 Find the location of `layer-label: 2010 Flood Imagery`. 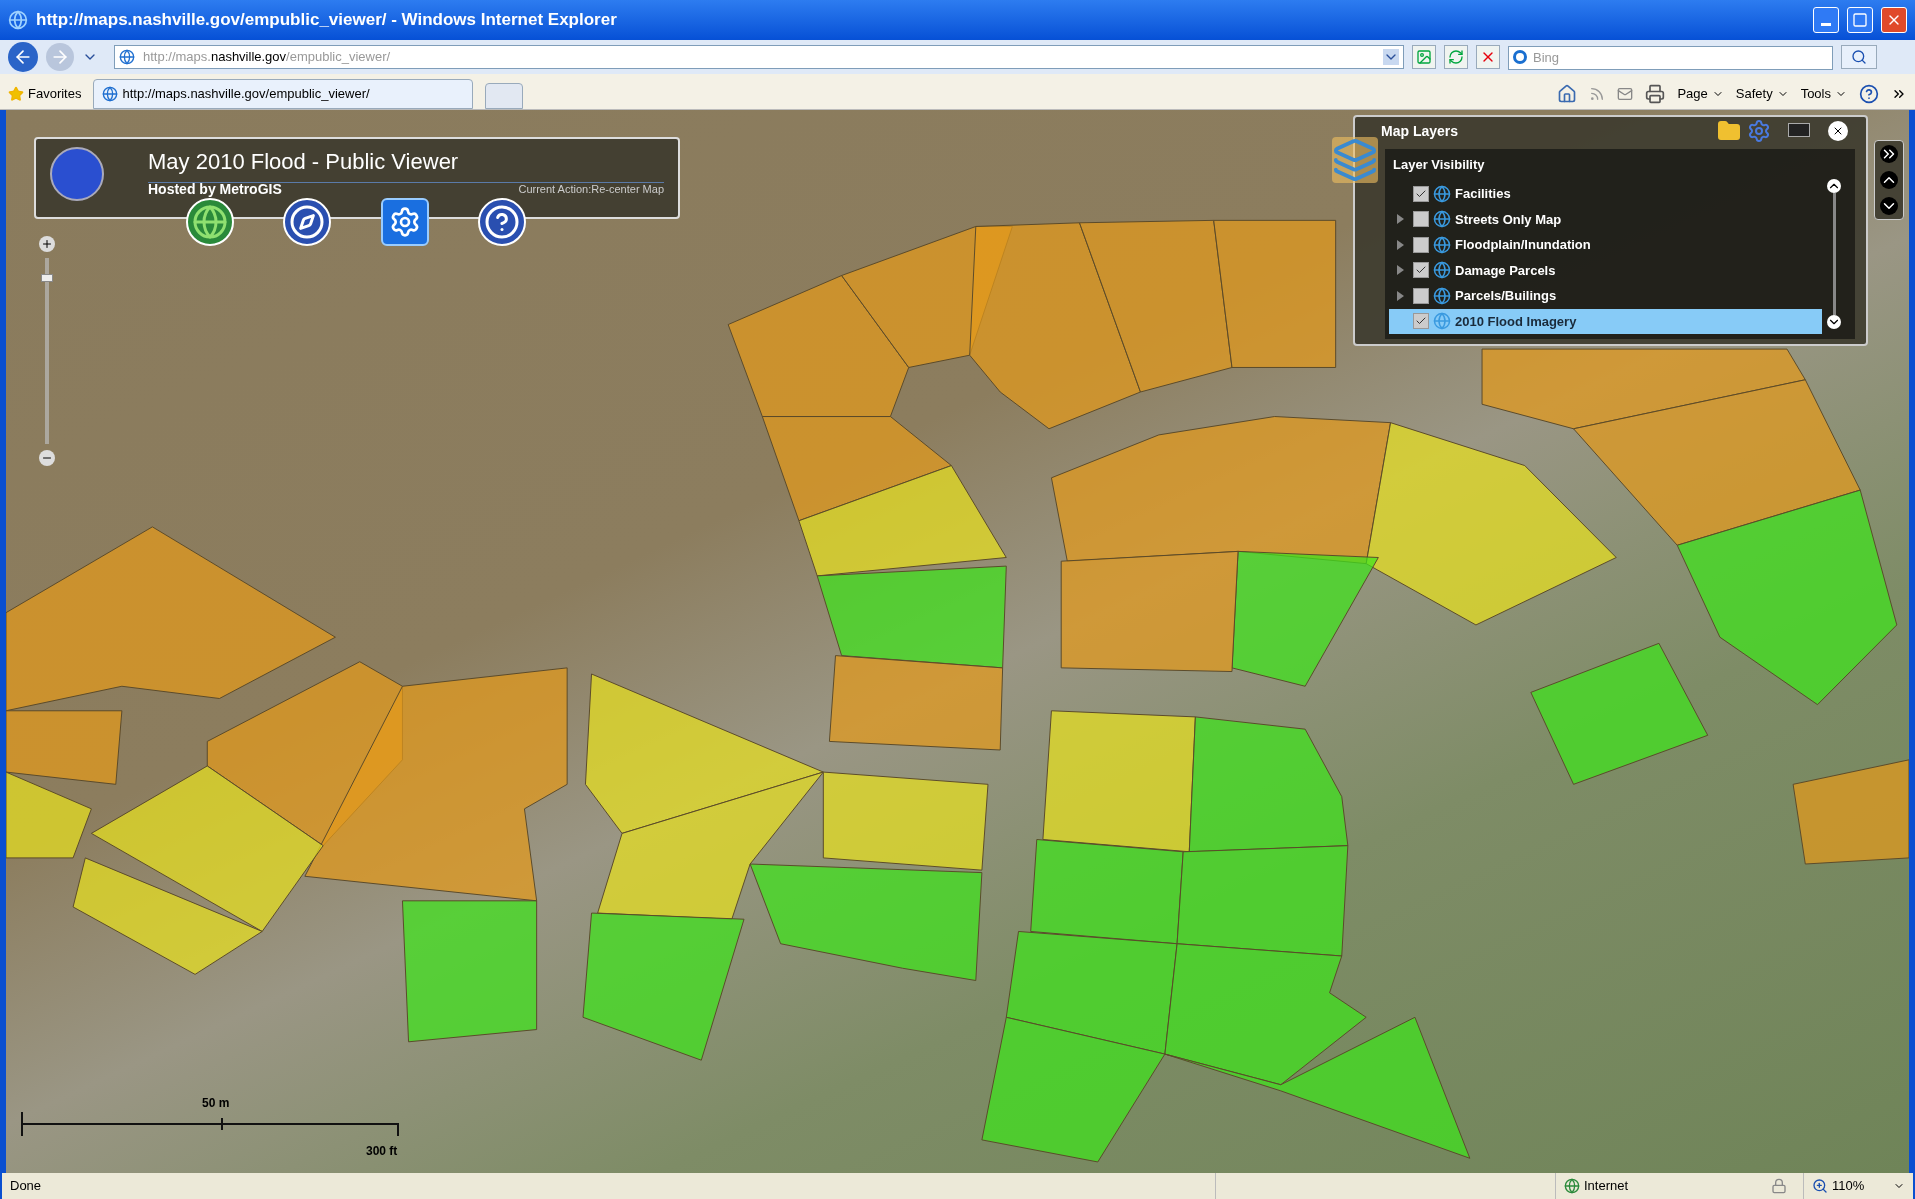

layer-label: 2010 Flood Imagery is located at coordinates (1516, 321).